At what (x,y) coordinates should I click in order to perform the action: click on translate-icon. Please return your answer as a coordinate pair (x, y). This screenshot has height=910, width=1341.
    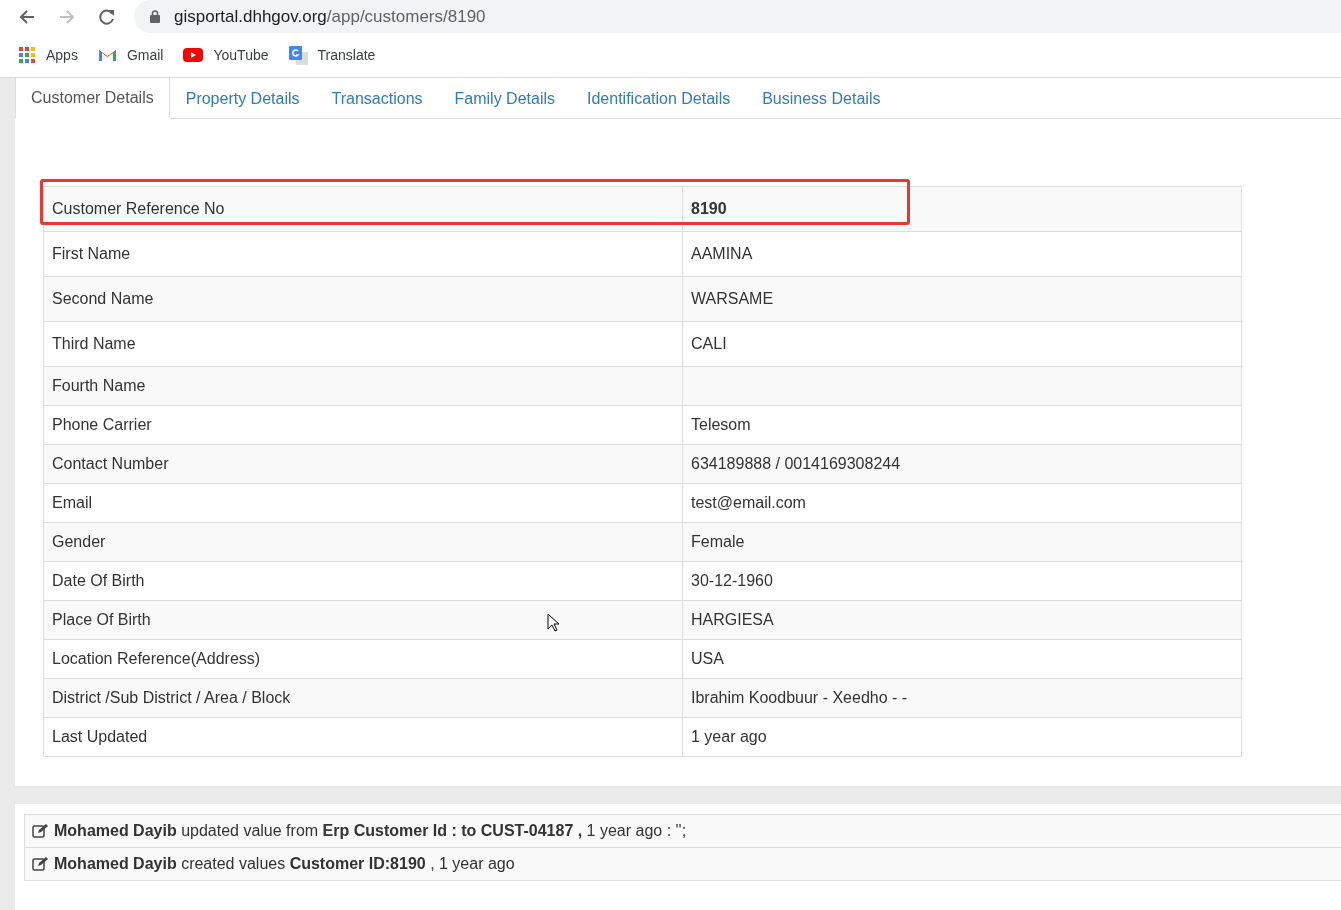
    Looking at the image, I should click on (298, 55).